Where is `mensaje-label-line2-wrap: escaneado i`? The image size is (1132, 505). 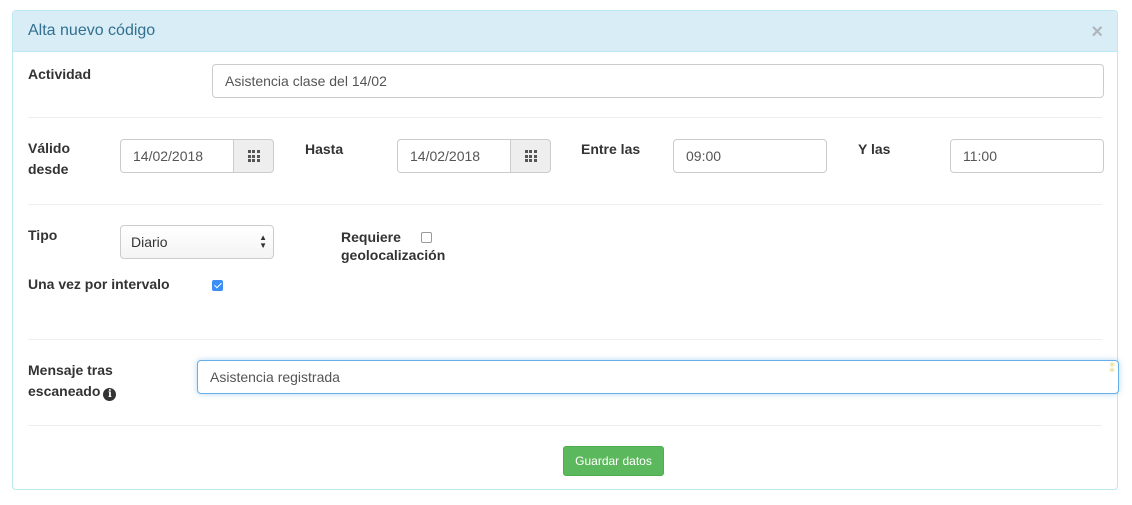
mensaje-label-line2-wrap: escaneado i is located at coordinates (72, 391).